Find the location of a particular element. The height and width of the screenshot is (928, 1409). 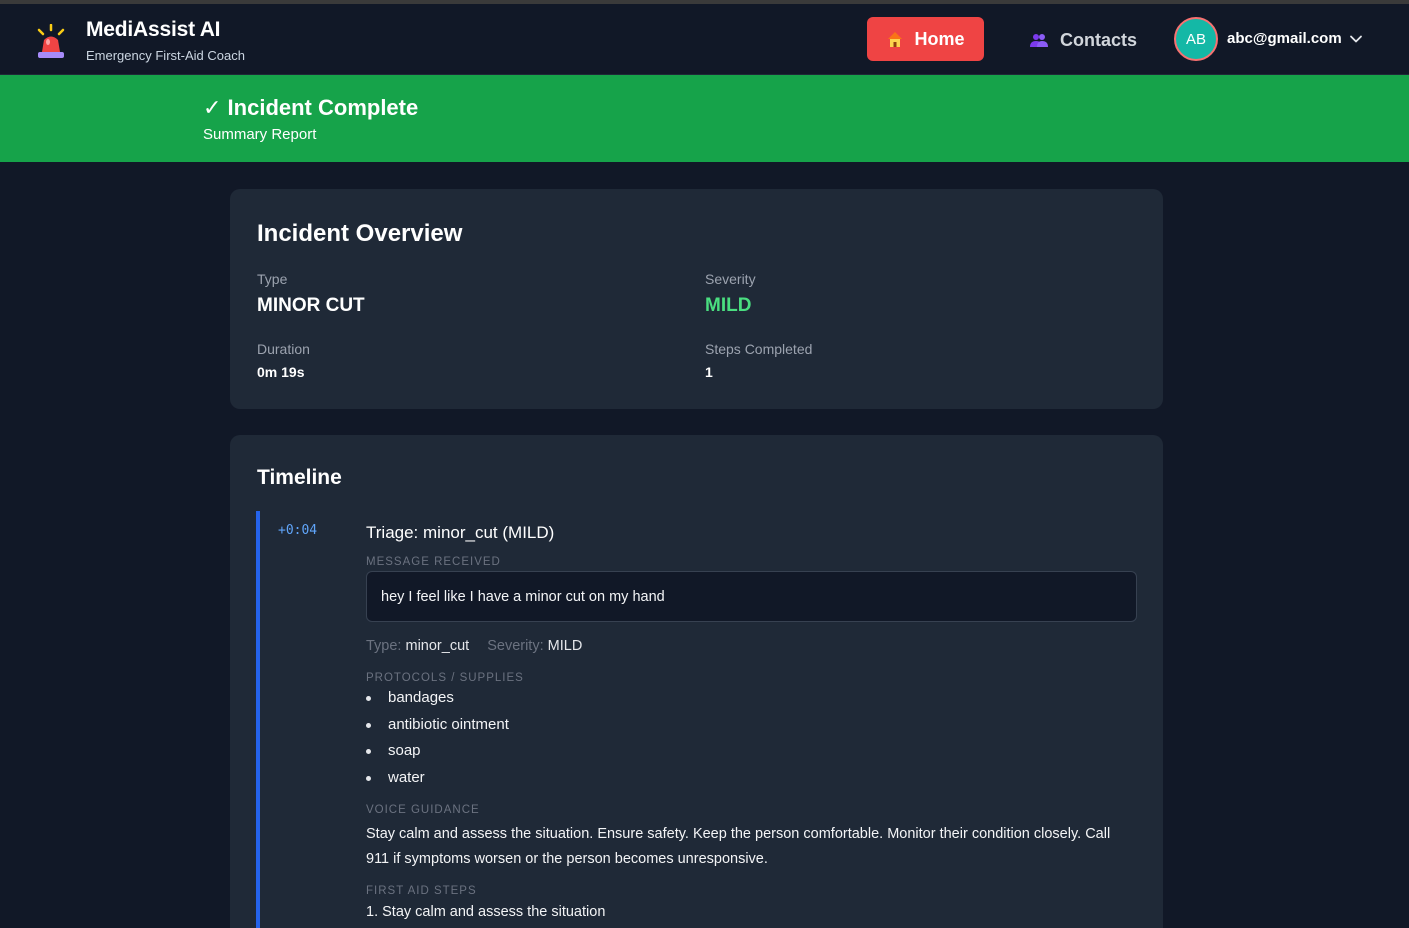

banner-title: ✓ Incident Complete is located at coordinates (311, 107).